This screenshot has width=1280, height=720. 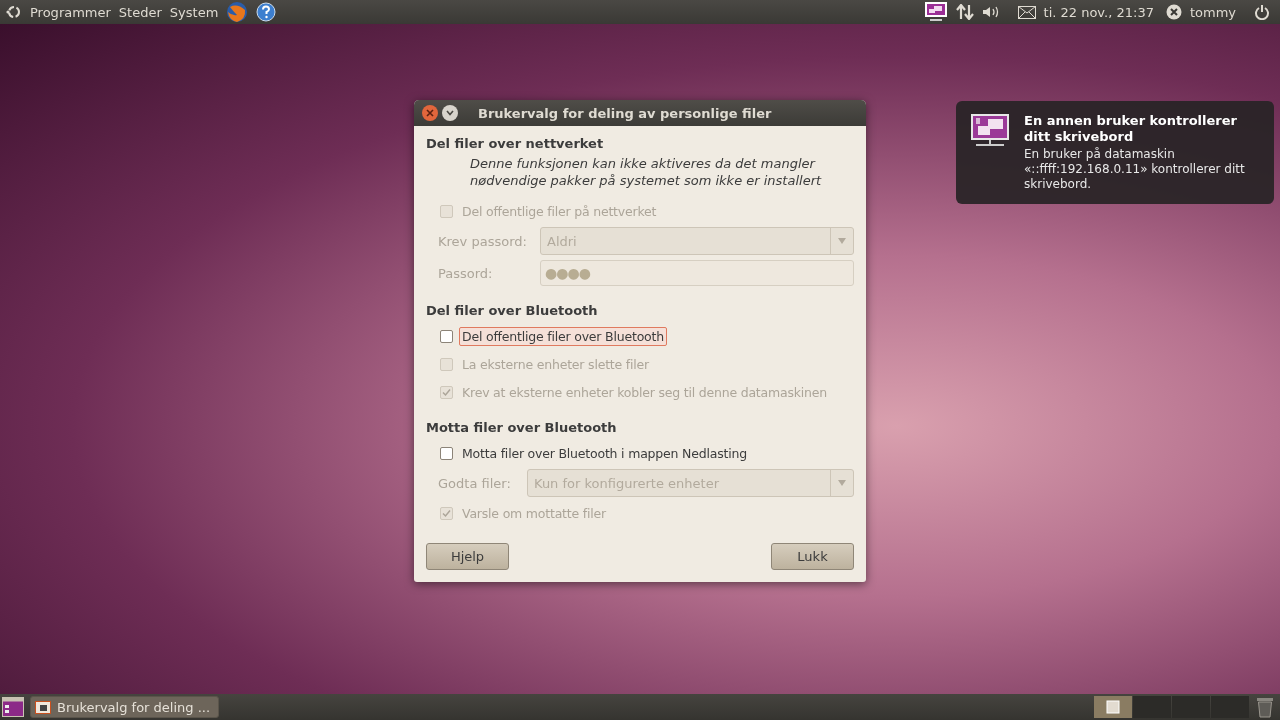 What do you see at coordinates (1262, 12) in the screenshot?
I see `power-icon` at bounding box center [1262, 12].